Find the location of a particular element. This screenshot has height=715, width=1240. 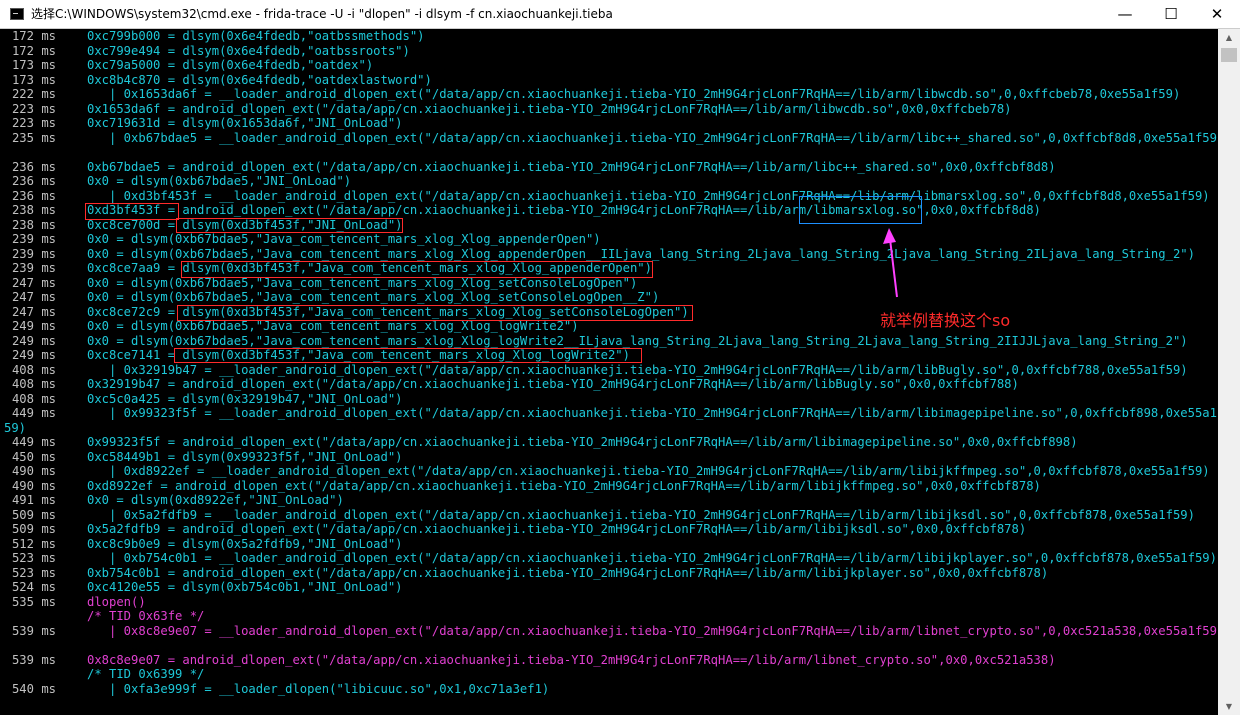

console-timestamp: 539 ms is located at coordinates (33, 659).